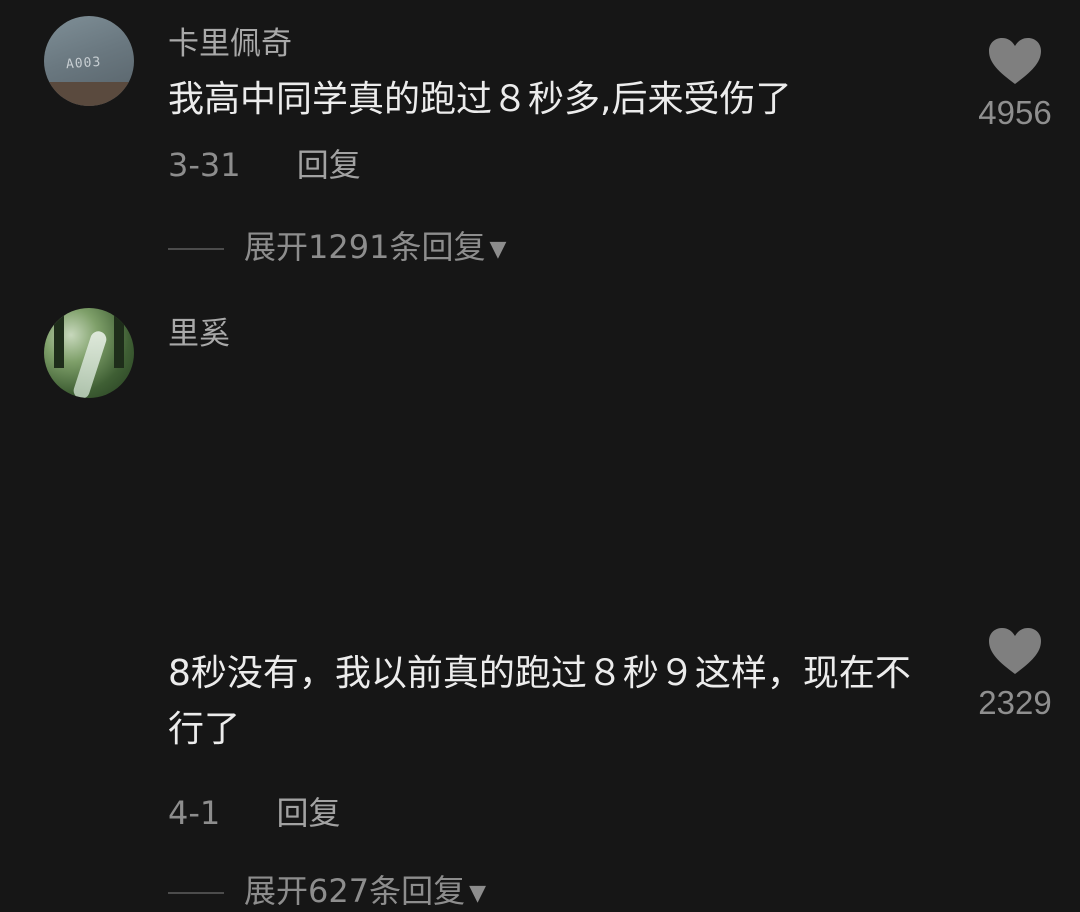  Describe the element at coordinates (83, 63) in the screenshot. I see `avatar-text: A003` at that location.